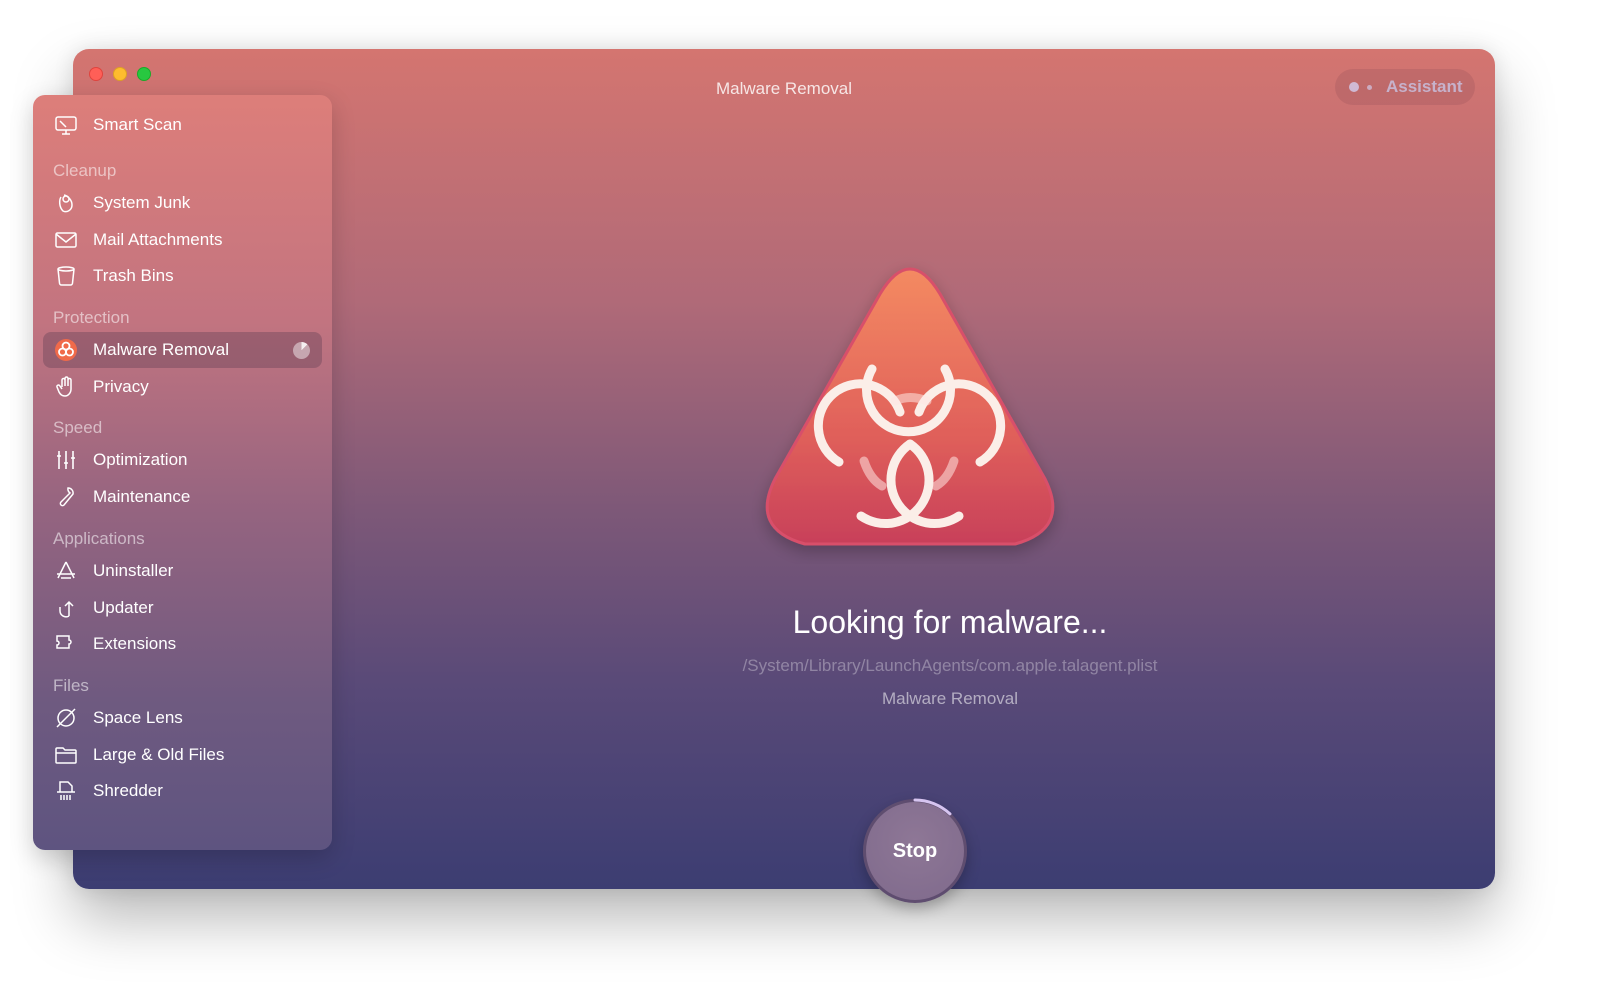  Describe the element at coordinates (121, 386) in the screenshot. I see `sidebar-item-label: Privacy` at that location.